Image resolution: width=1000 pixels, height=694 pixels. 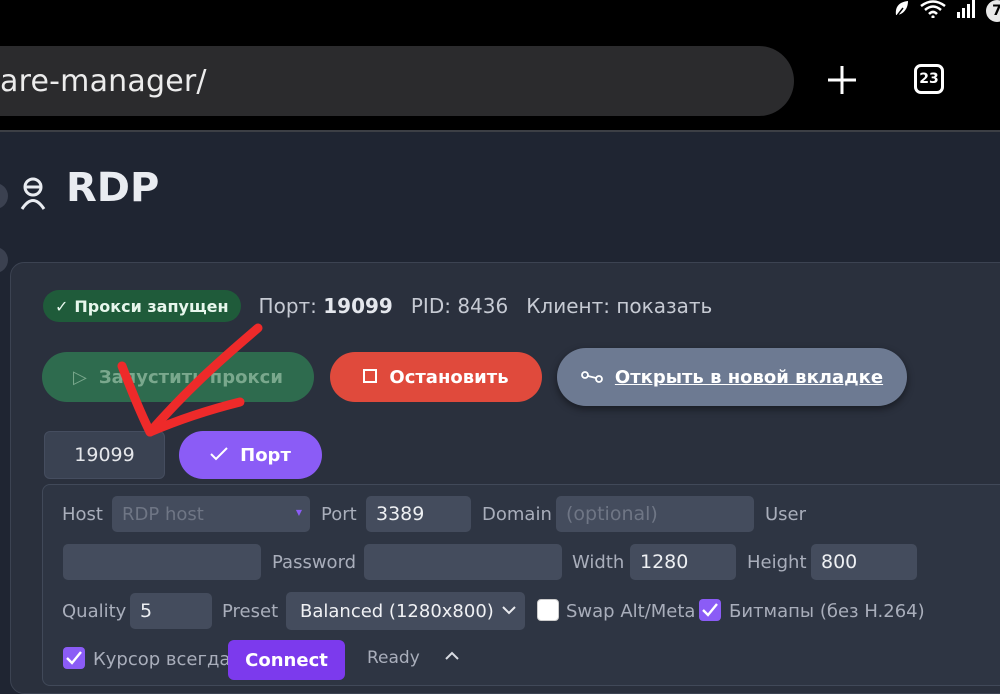 I want to click on leaf-icon, so click(x=902, y=11).